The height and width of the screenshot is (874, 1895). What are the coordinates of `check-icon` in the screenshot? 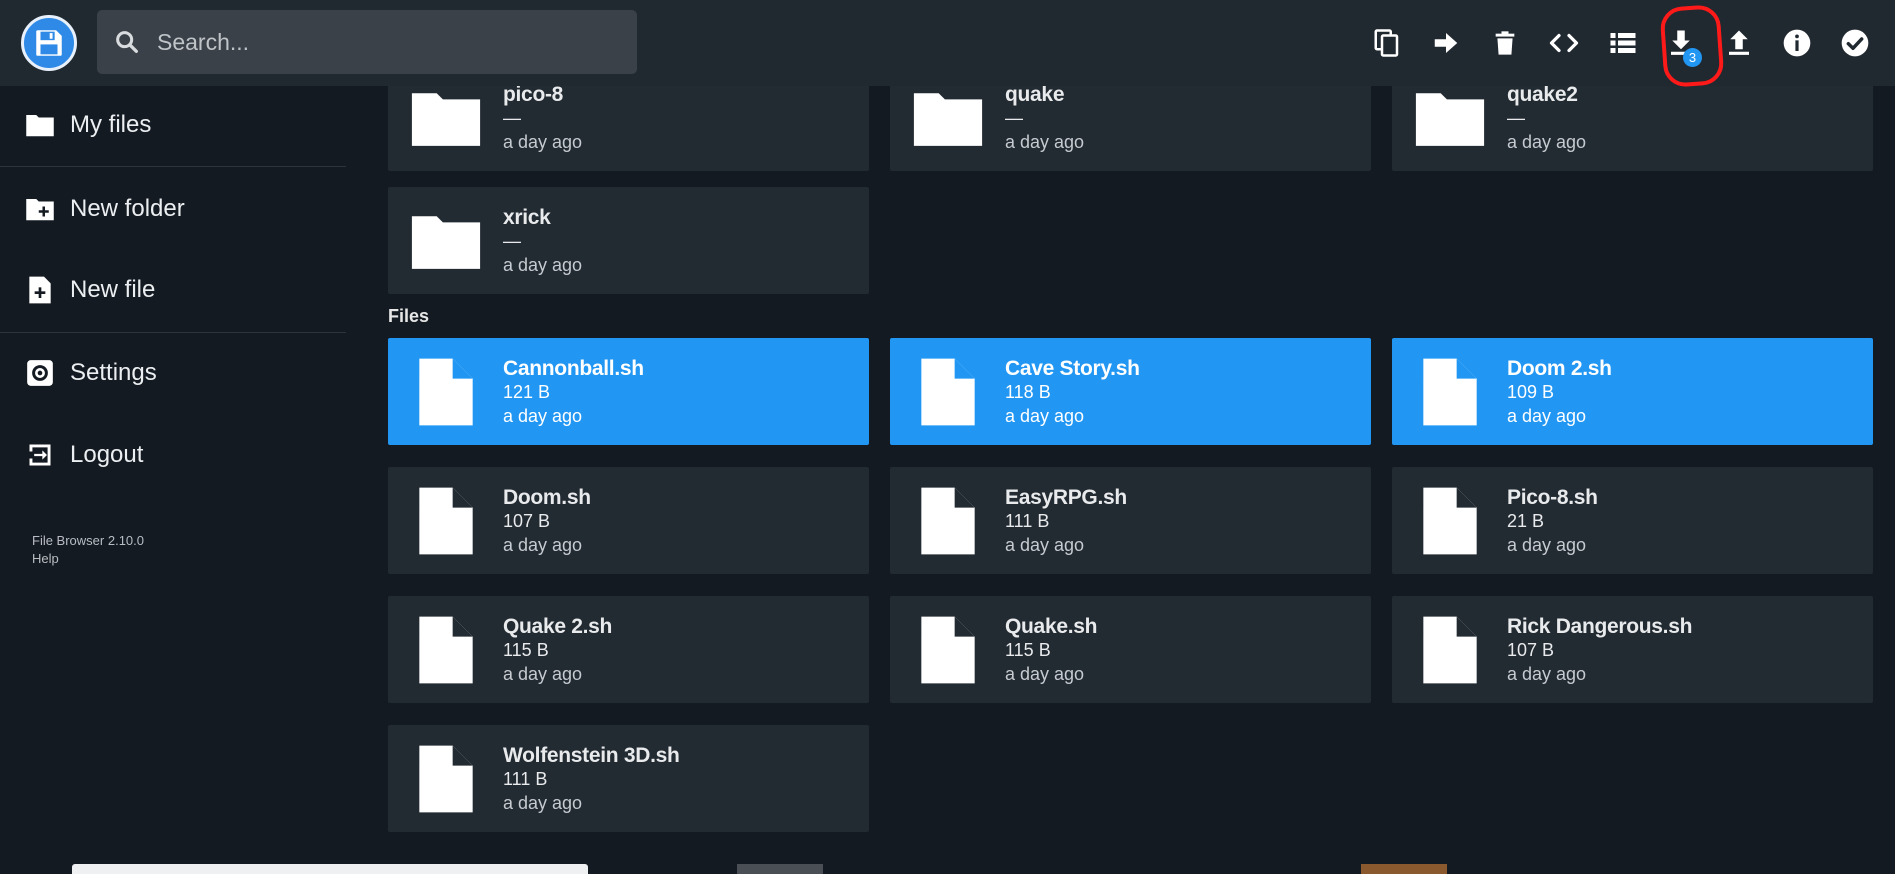 It's located at (1855, 43).